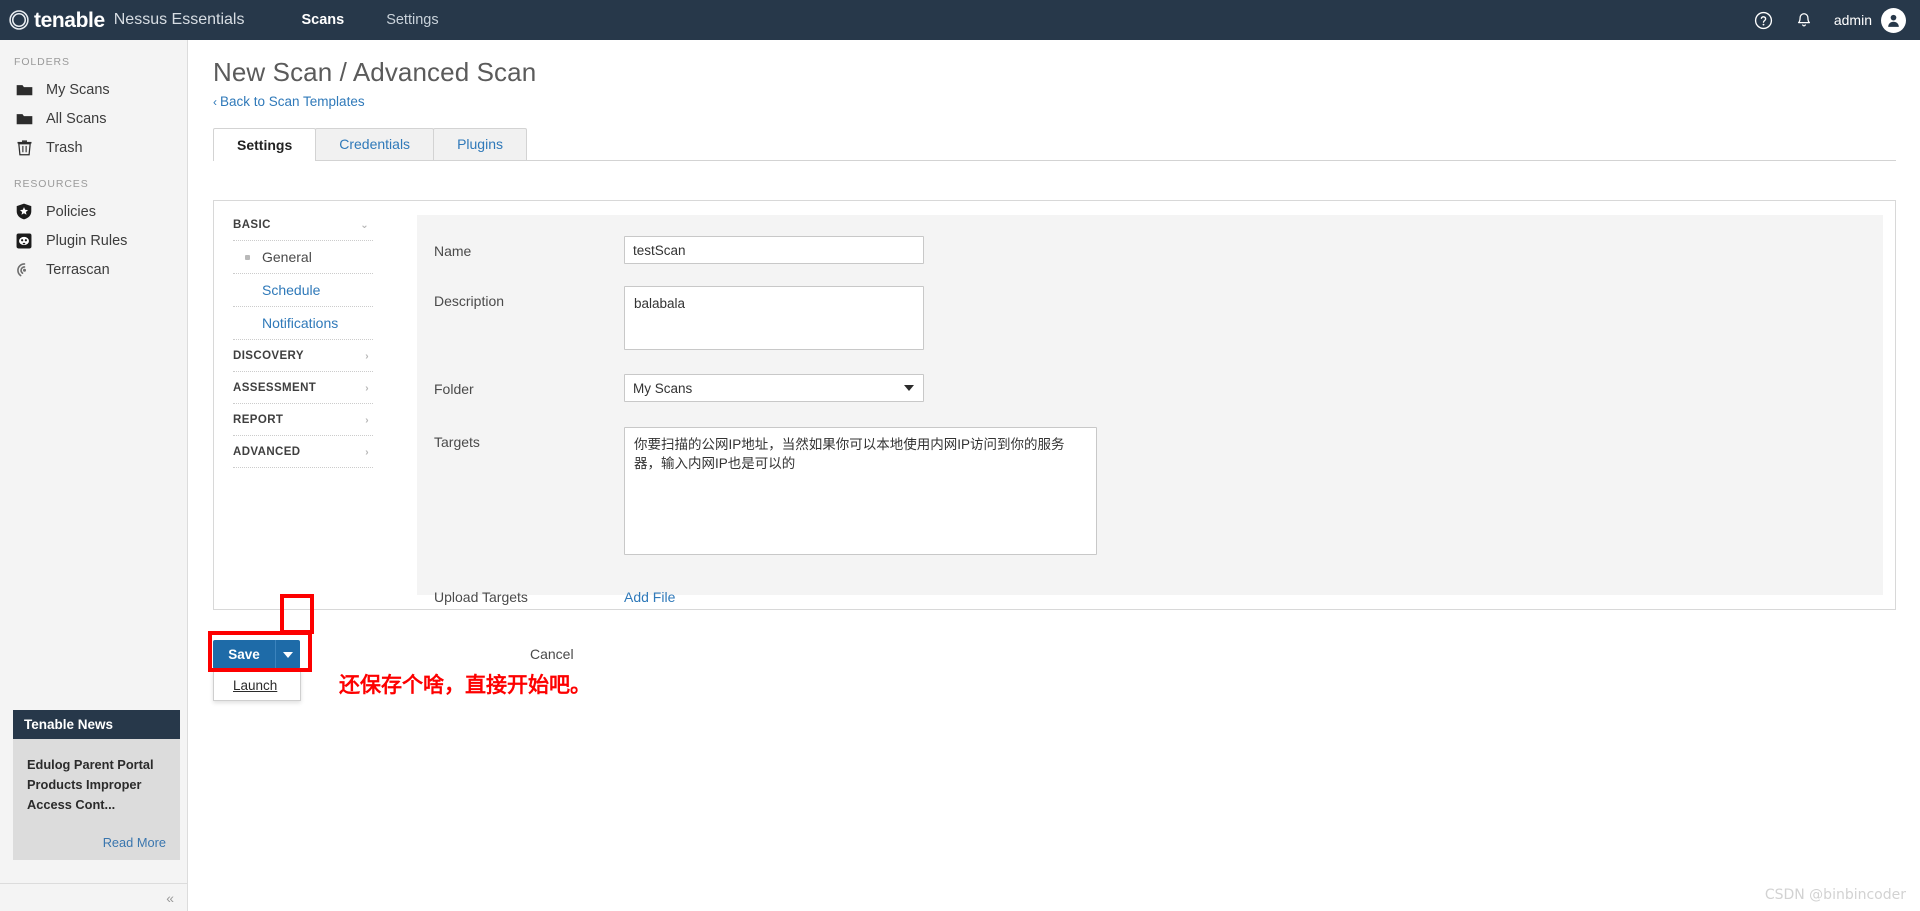  I want to click on user-menu: admin, so click(1869, 20).